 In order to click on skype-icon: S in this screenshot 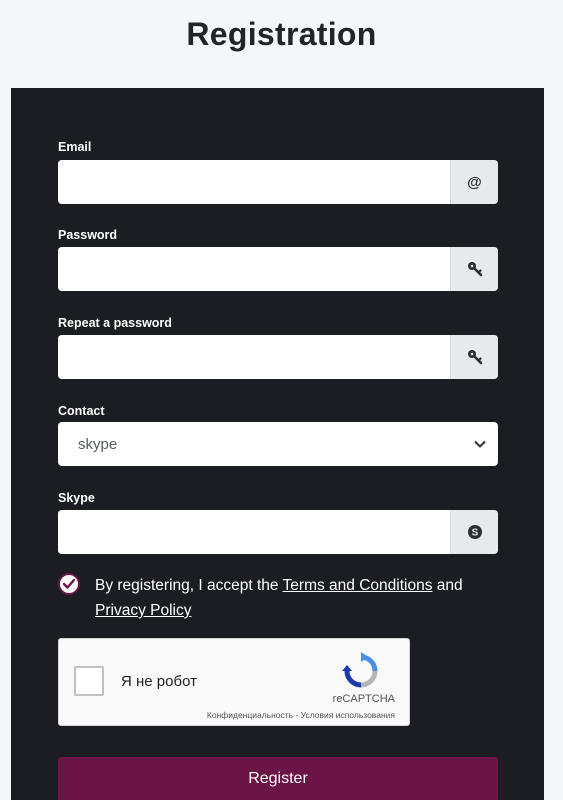, I will do `click(474, 532)`.